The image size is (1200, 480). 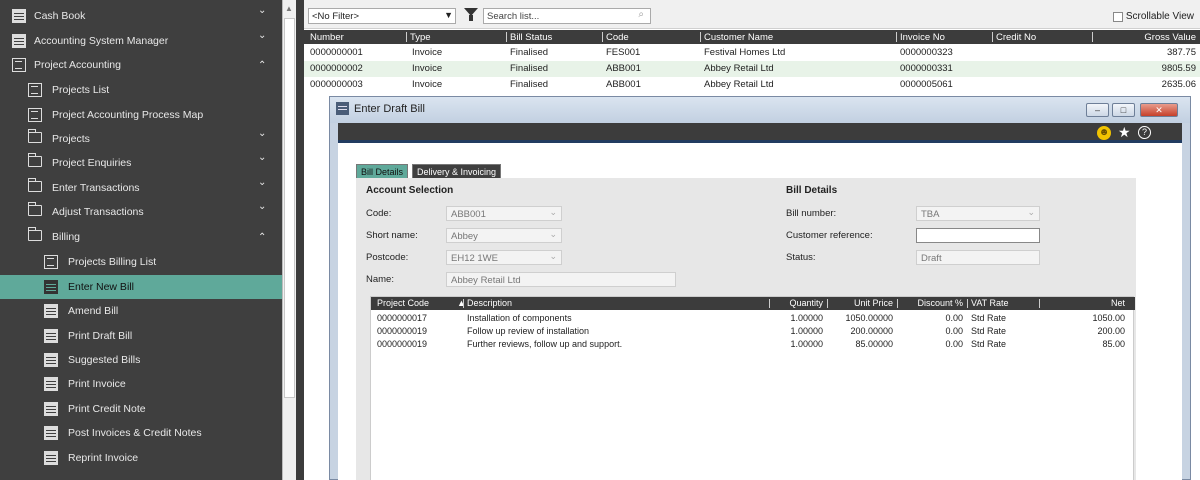 What do you see at coordinates (141, 237) in the screenshot?
I see `sidebar-item-billing: Billing ⌃` at bounding box center [141, 237].